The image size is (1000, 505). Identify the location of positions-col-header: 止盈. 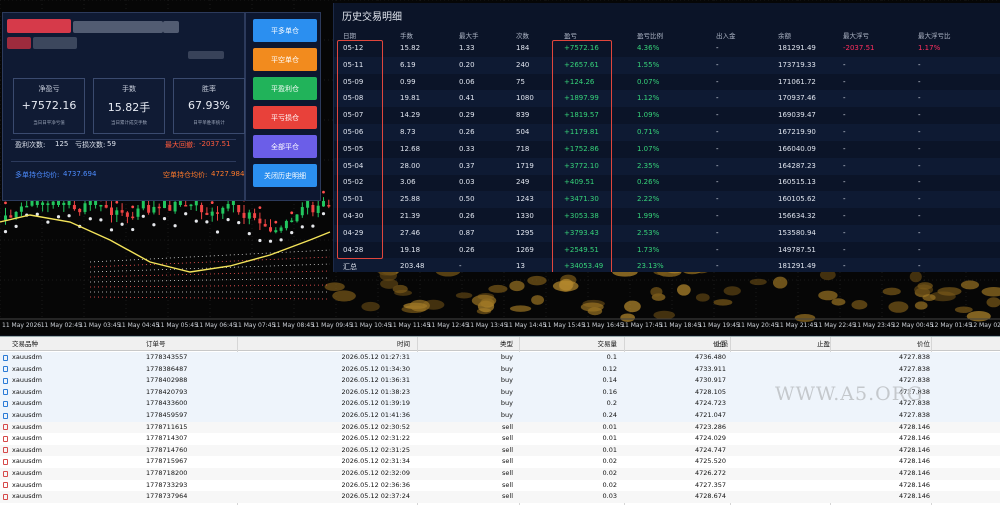
(815, 344).